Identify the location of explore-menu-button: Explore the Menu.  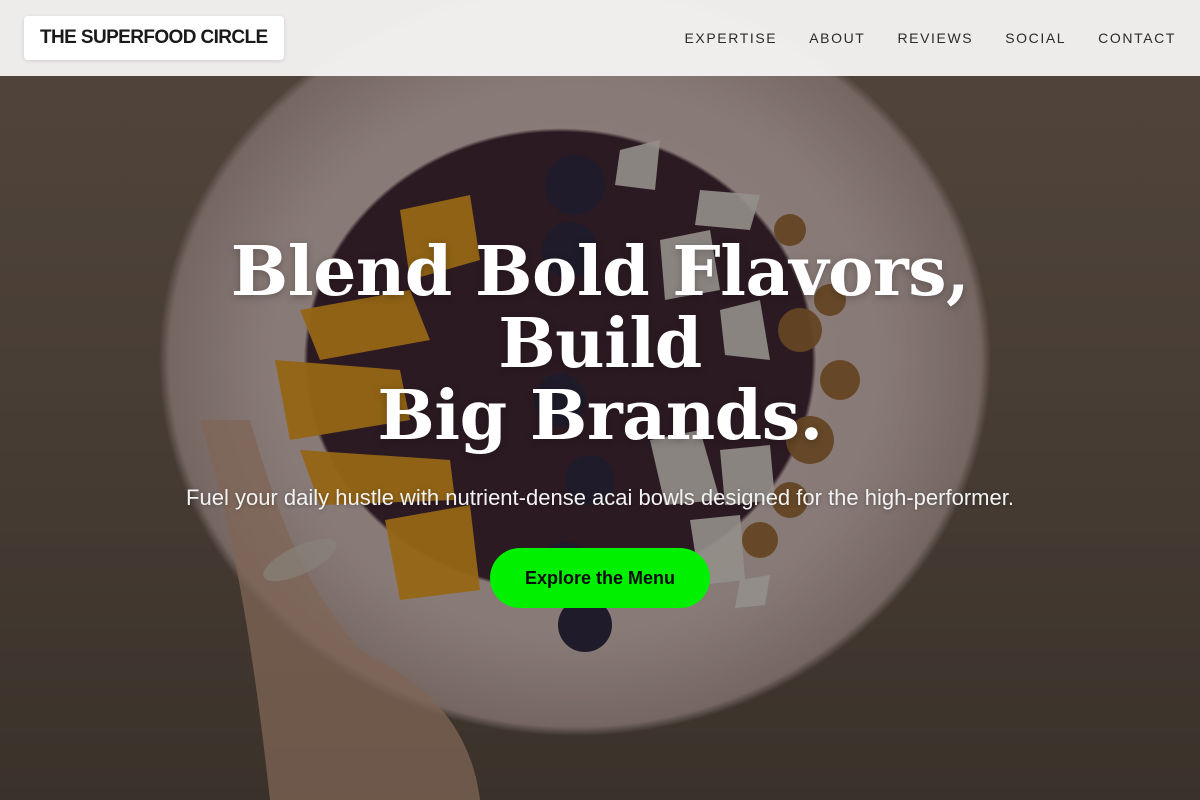
(600, 578).